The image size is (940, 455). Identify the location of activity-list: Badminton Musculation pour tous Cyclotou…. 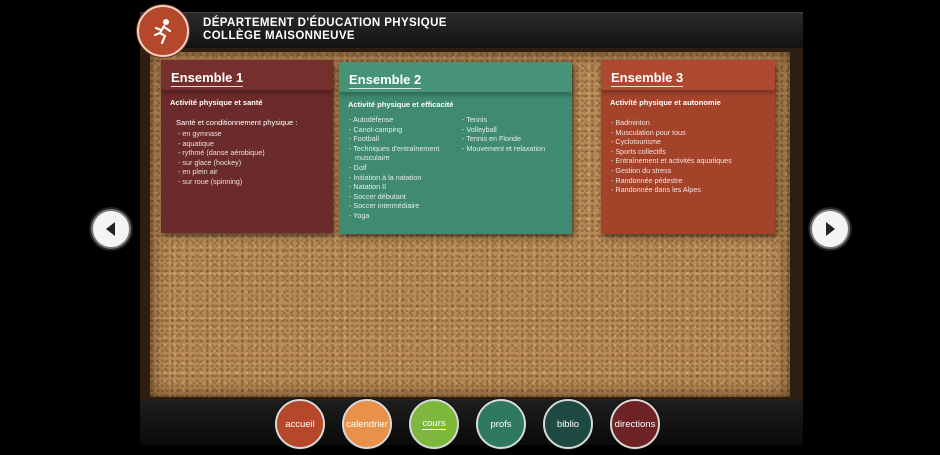
(693, 156).